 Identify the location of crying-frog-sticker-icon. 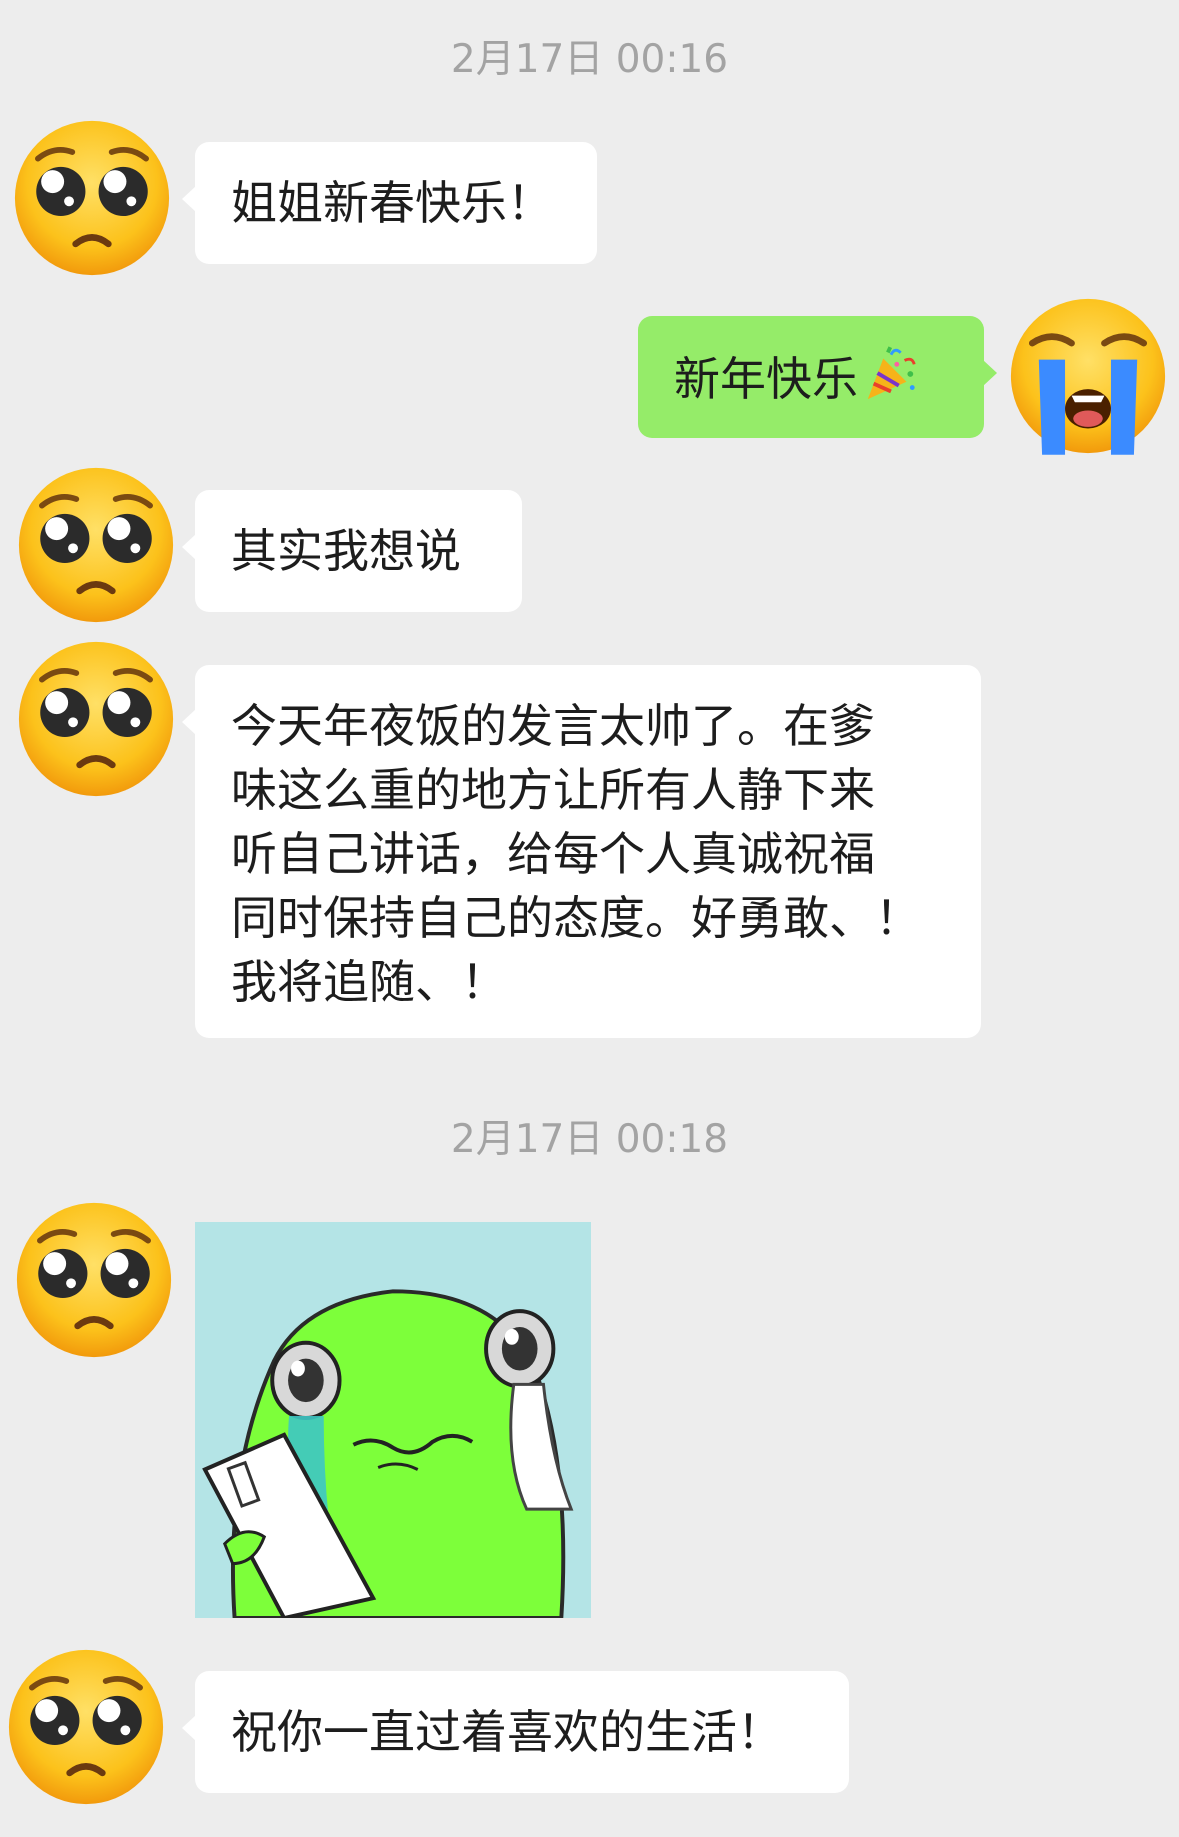
(393, 1420).